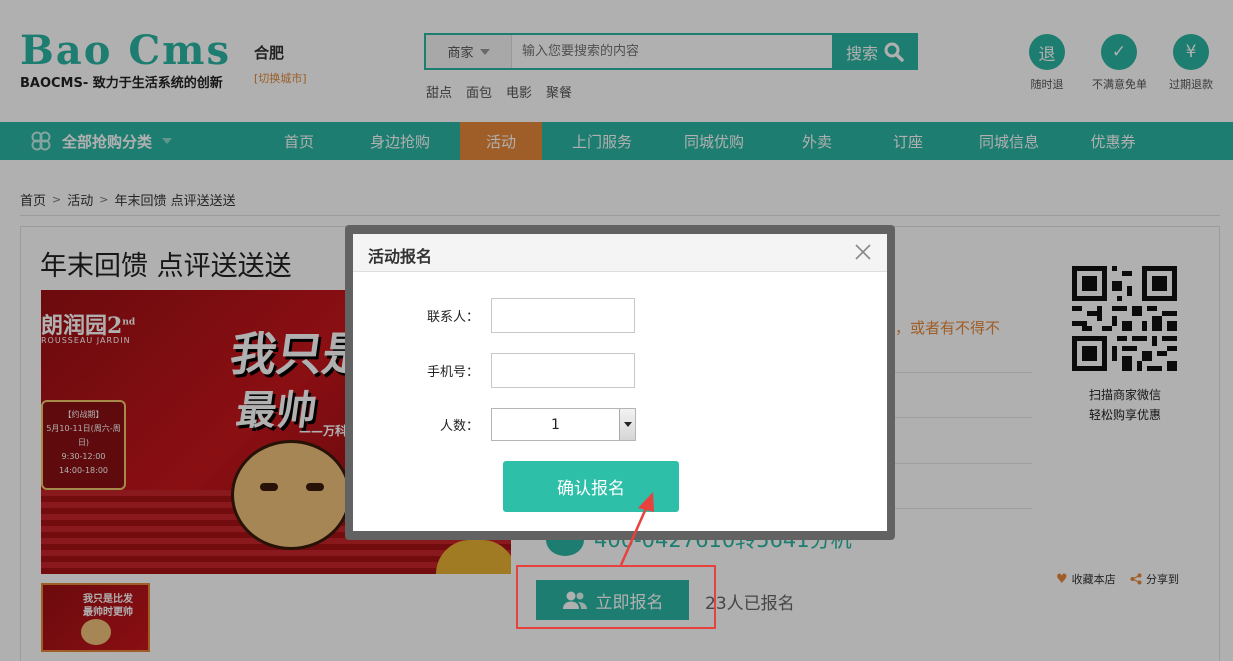 This screenshot has height=661, width=1233. I want to click on people-count-value: 1, so click(555, 424).